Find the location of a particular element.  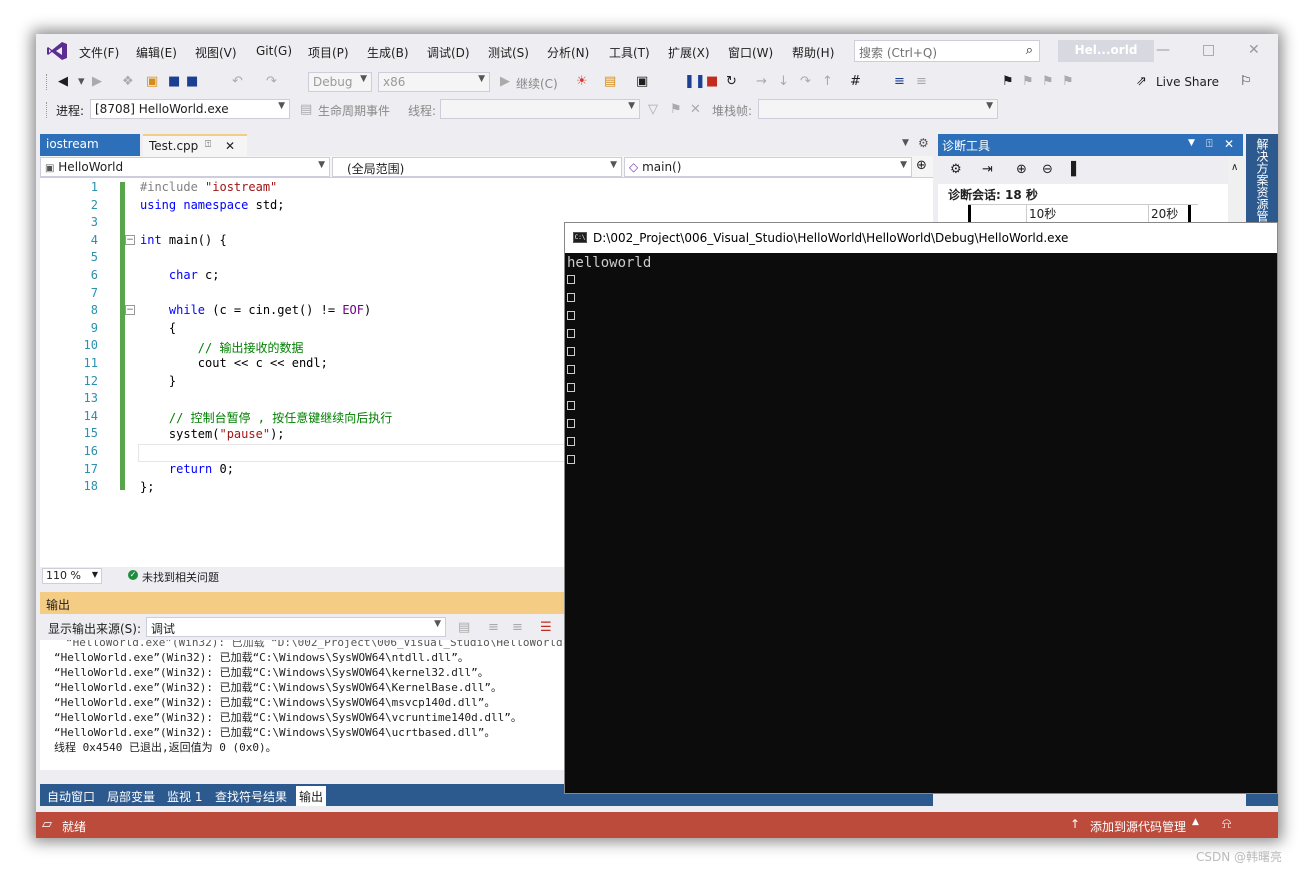

menu-extensions: 扩展(X) is located at coordinates (689, 52).